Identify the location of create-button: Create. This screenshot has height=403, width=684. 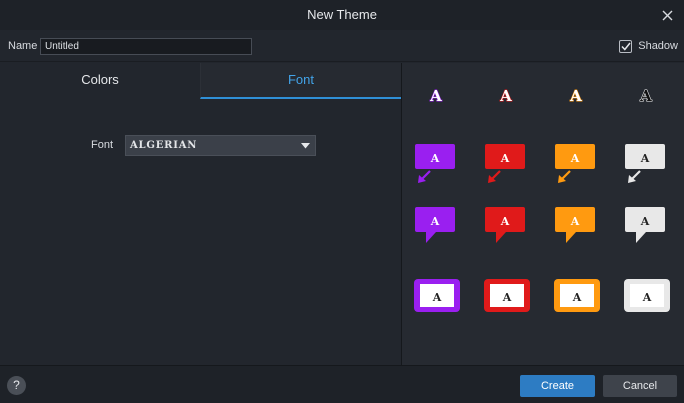
(557, 386).